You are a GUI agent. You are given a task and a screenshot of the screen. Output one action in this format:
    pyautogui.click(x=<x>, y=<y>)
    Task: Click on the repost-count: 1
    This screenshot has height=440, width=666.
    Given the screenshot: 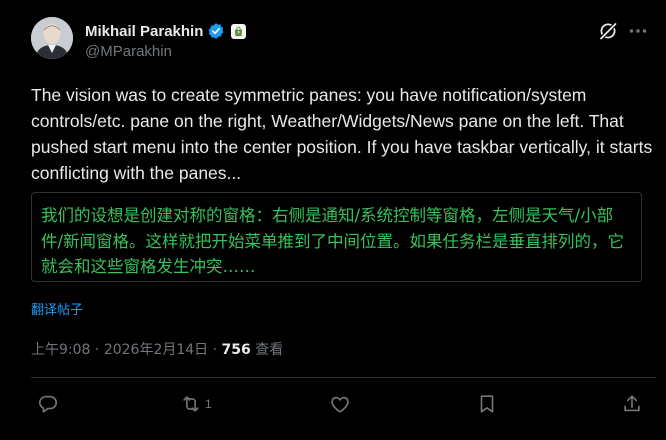 What is the action you would take?
    pyautogui.click(x=208, y=404)
    